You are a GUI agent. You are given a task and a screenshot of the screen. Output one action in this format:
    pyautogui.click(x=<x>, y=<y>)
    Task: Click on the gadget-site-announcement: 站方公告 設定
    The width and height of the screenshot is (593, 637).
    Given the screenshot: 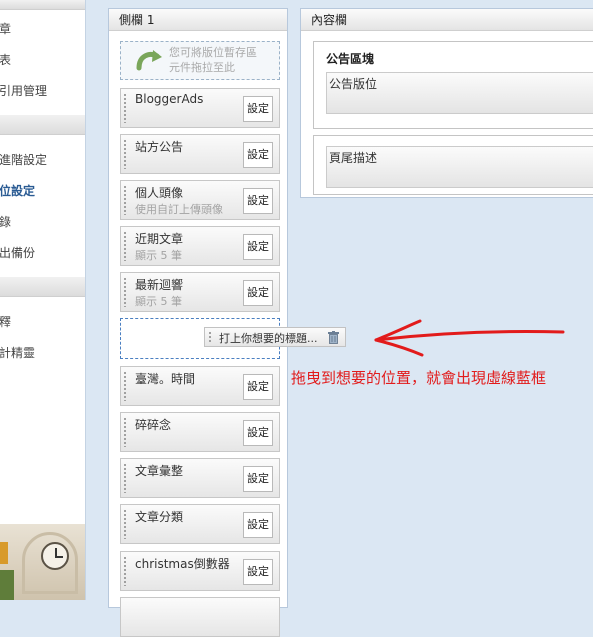 What is the action you would take?
    pyautogui.click(x=200, y=154)
    